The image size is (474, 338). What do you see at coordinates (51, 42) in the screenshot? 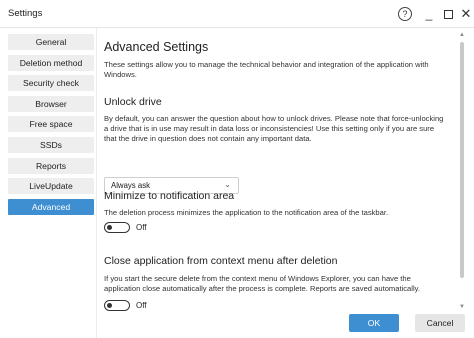
I see `sidebar-item-general: General` at bounding box center [51, 42].